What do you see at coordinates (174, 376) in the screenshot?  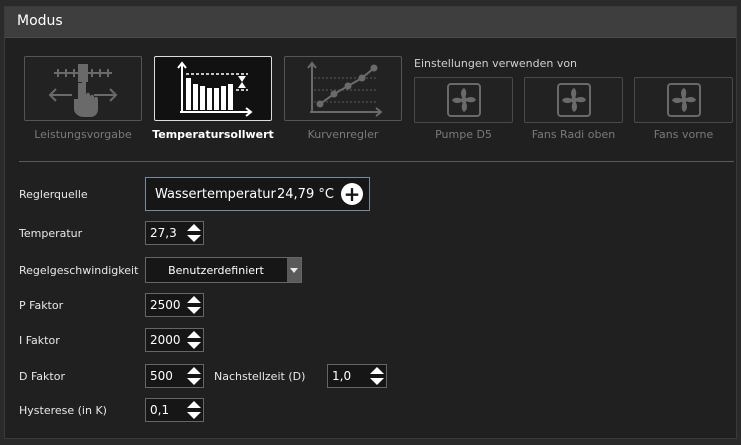 I see `d-factor-spinner: 500` at bounding box center [174, 376].